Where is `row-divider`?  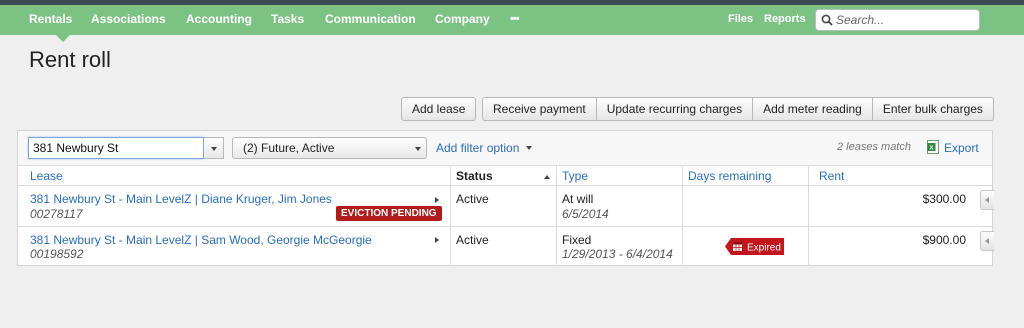 row-divider is located at coordinates (505, 226).